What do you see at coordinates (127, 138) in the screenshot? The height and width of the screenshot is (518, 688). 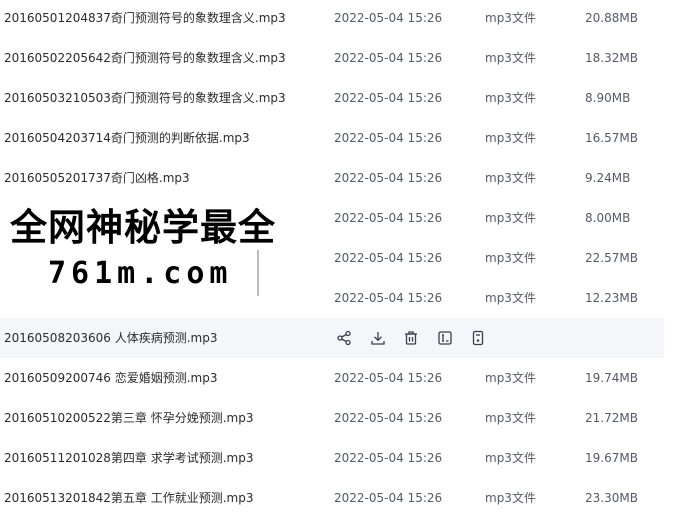 I see `file-name: 20160504203714奇门预测的判断依据.mp3` at bounding box center [127, 138].